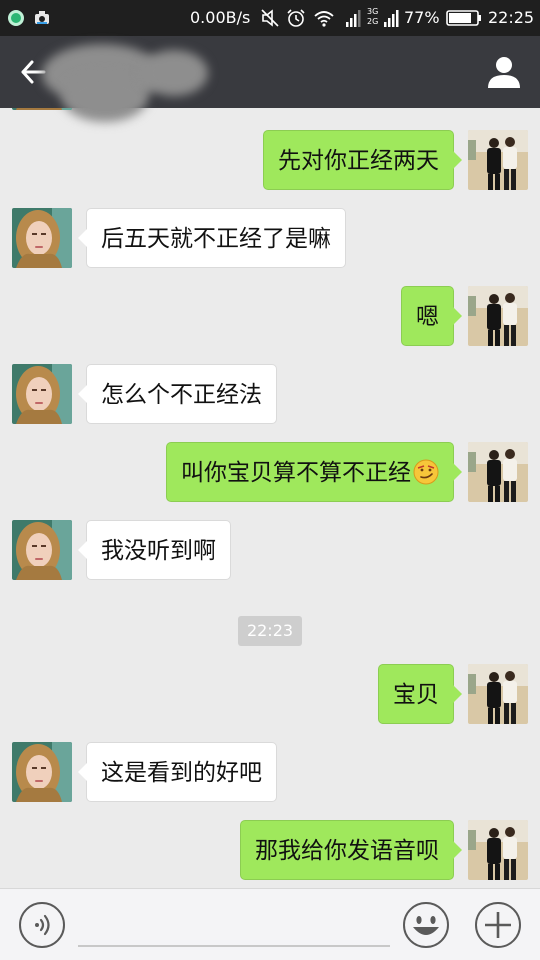 This screenshot has width=540, height=960. What do you see at coordinates (324, 19) in the screenshot?
I see `wifi-icon` at bounding box center [324, 19].